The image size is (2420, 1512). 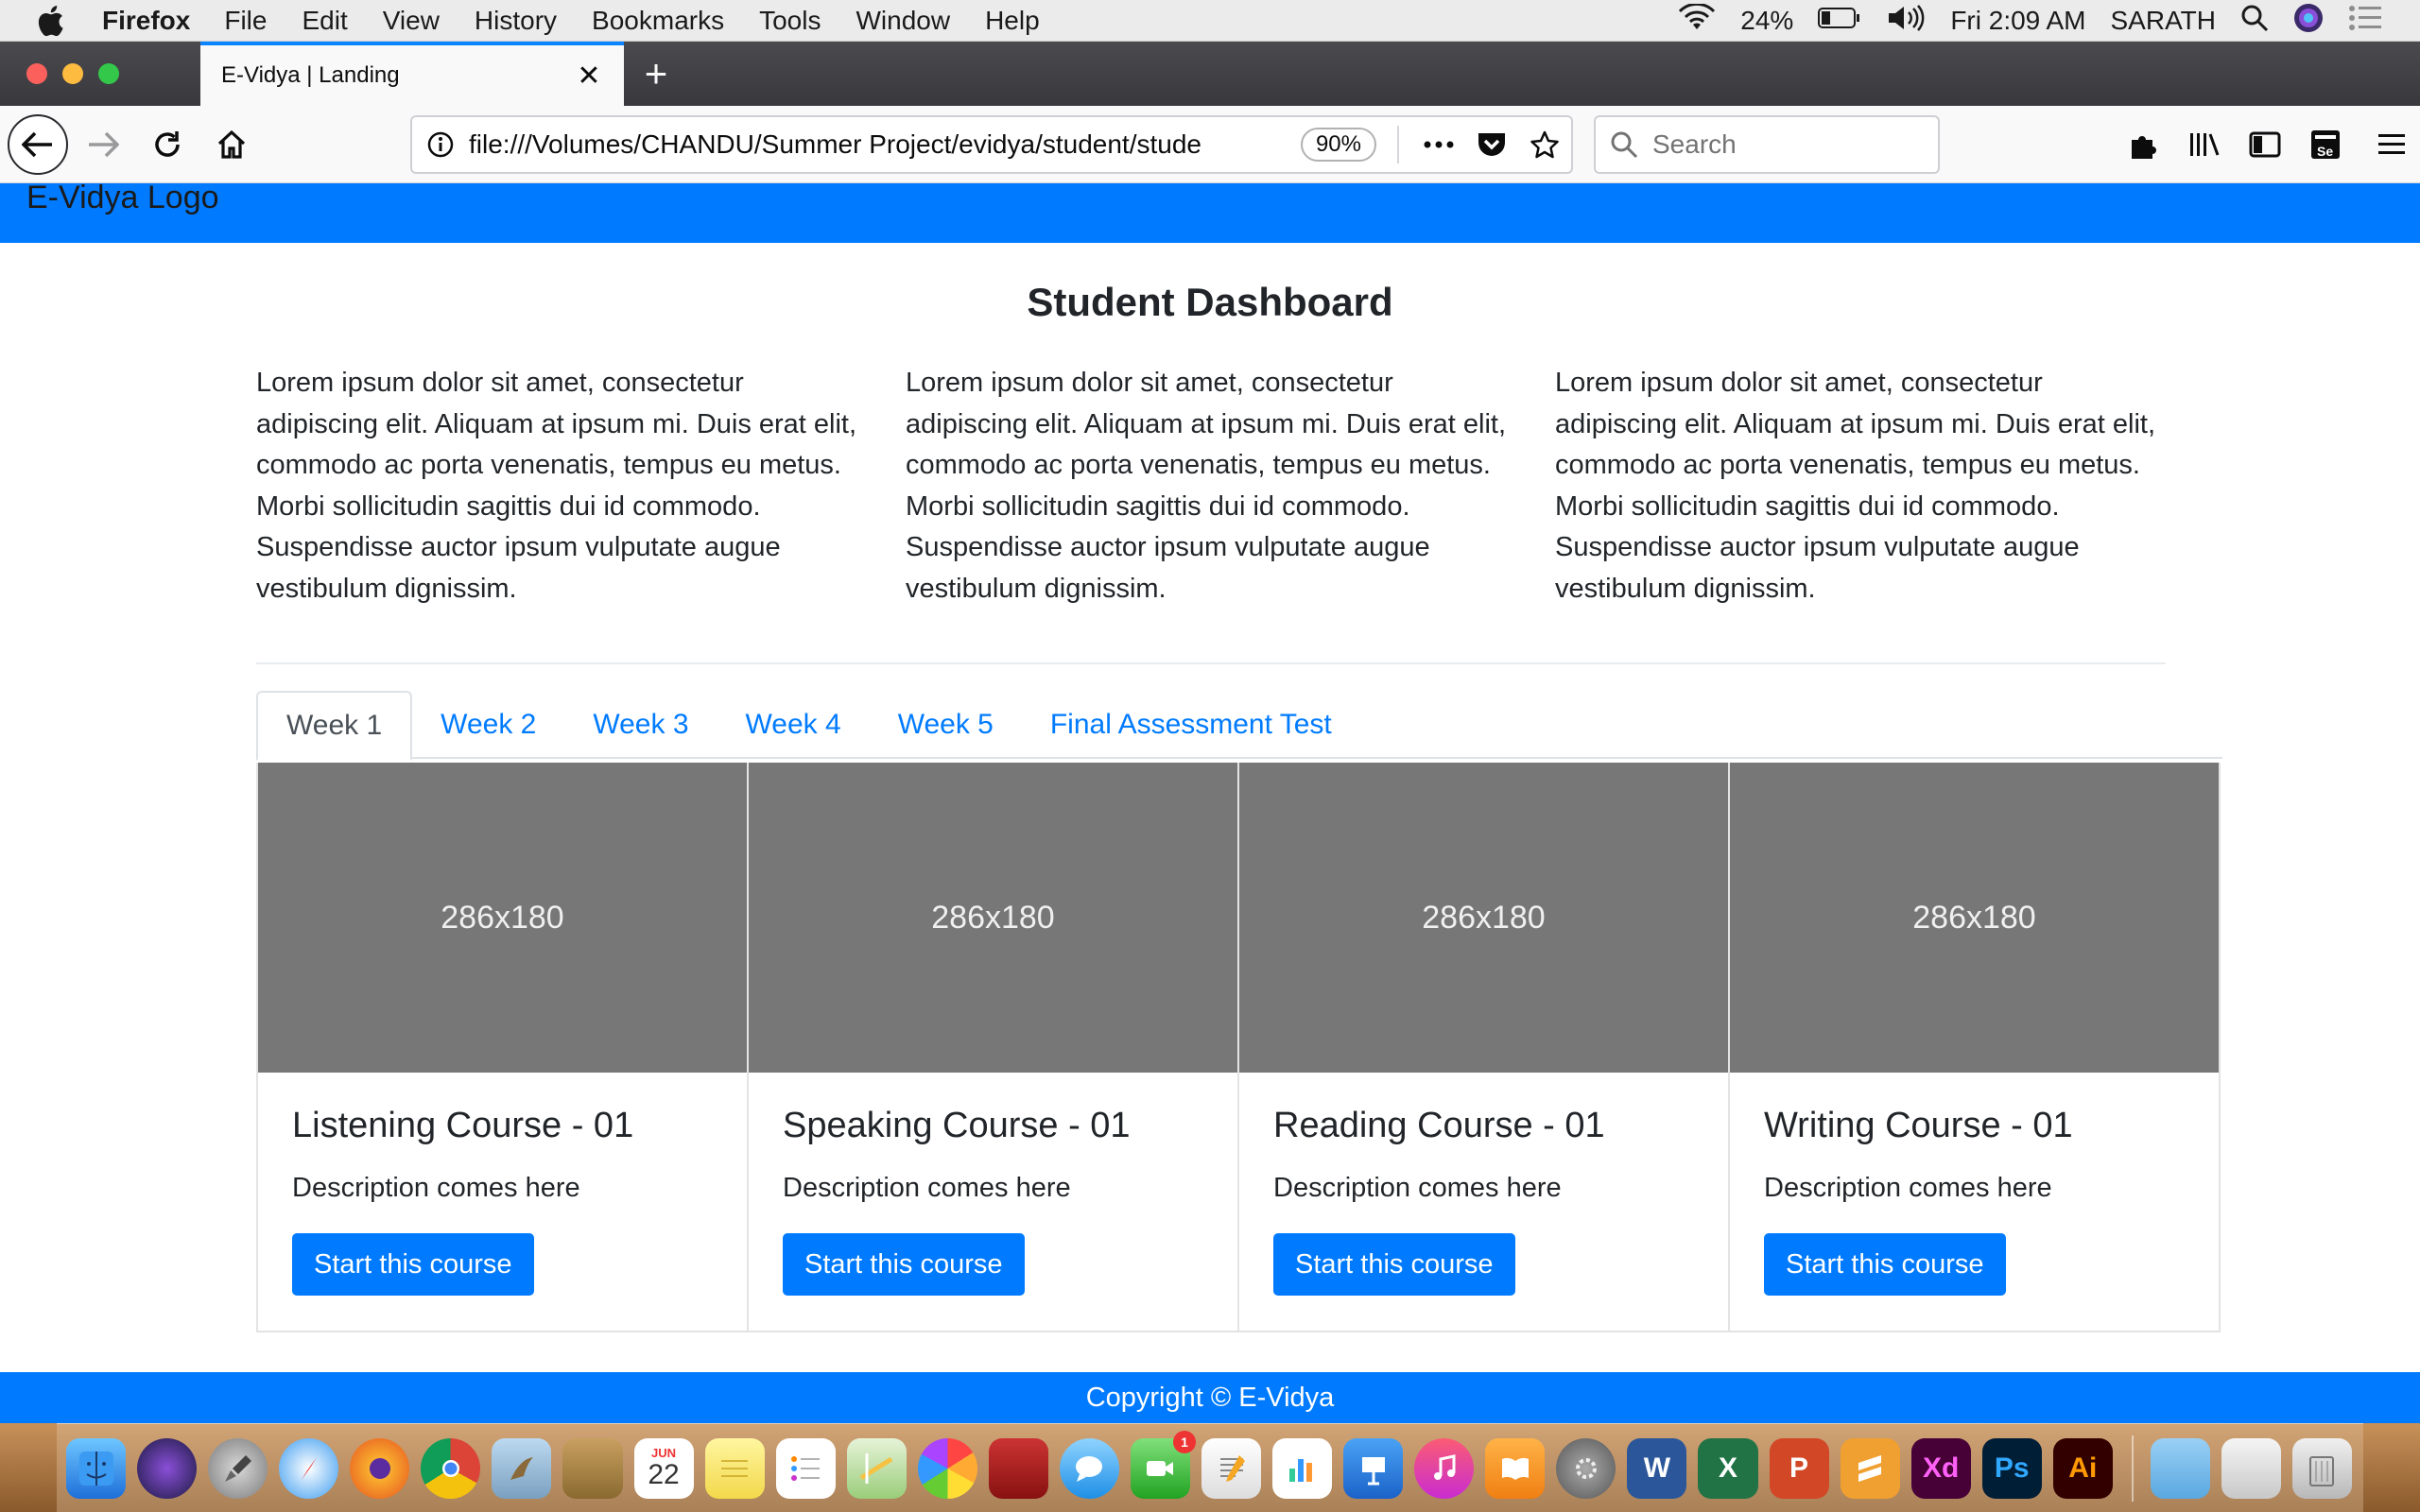 What do you see at coordinates (123, 198) in the screenshot?
I see `site-logo: E-Vidya Logo` at bounding box center [123, 198].